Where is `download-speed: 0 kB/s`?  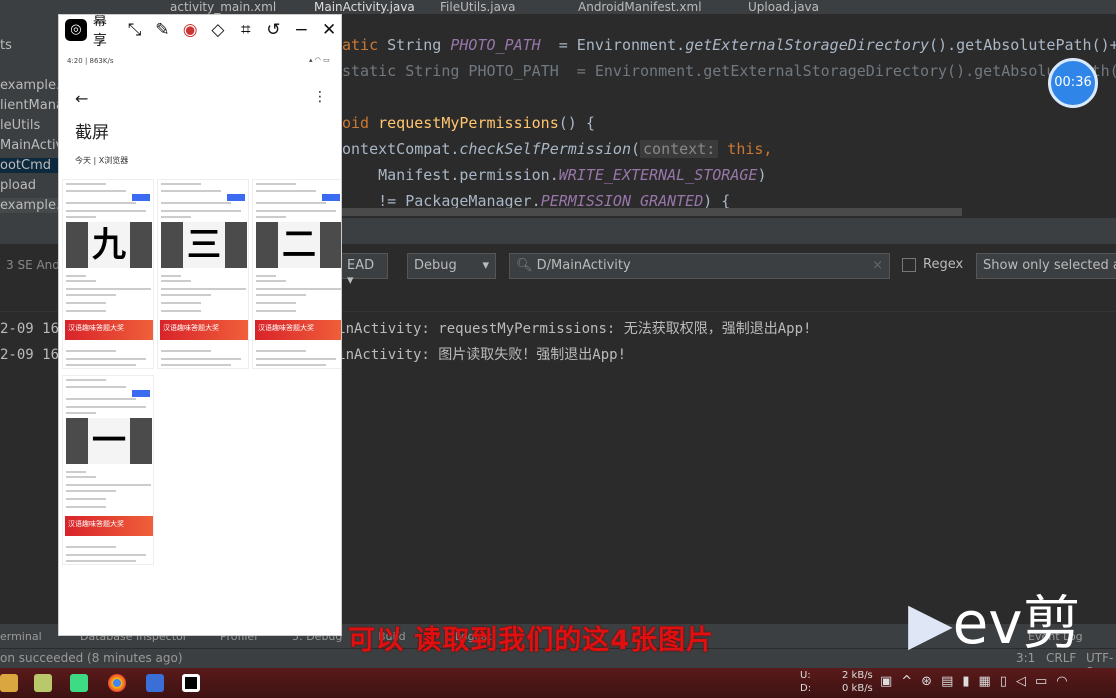
download-speed: 0 kB/s is located at coordinates (857, 688).